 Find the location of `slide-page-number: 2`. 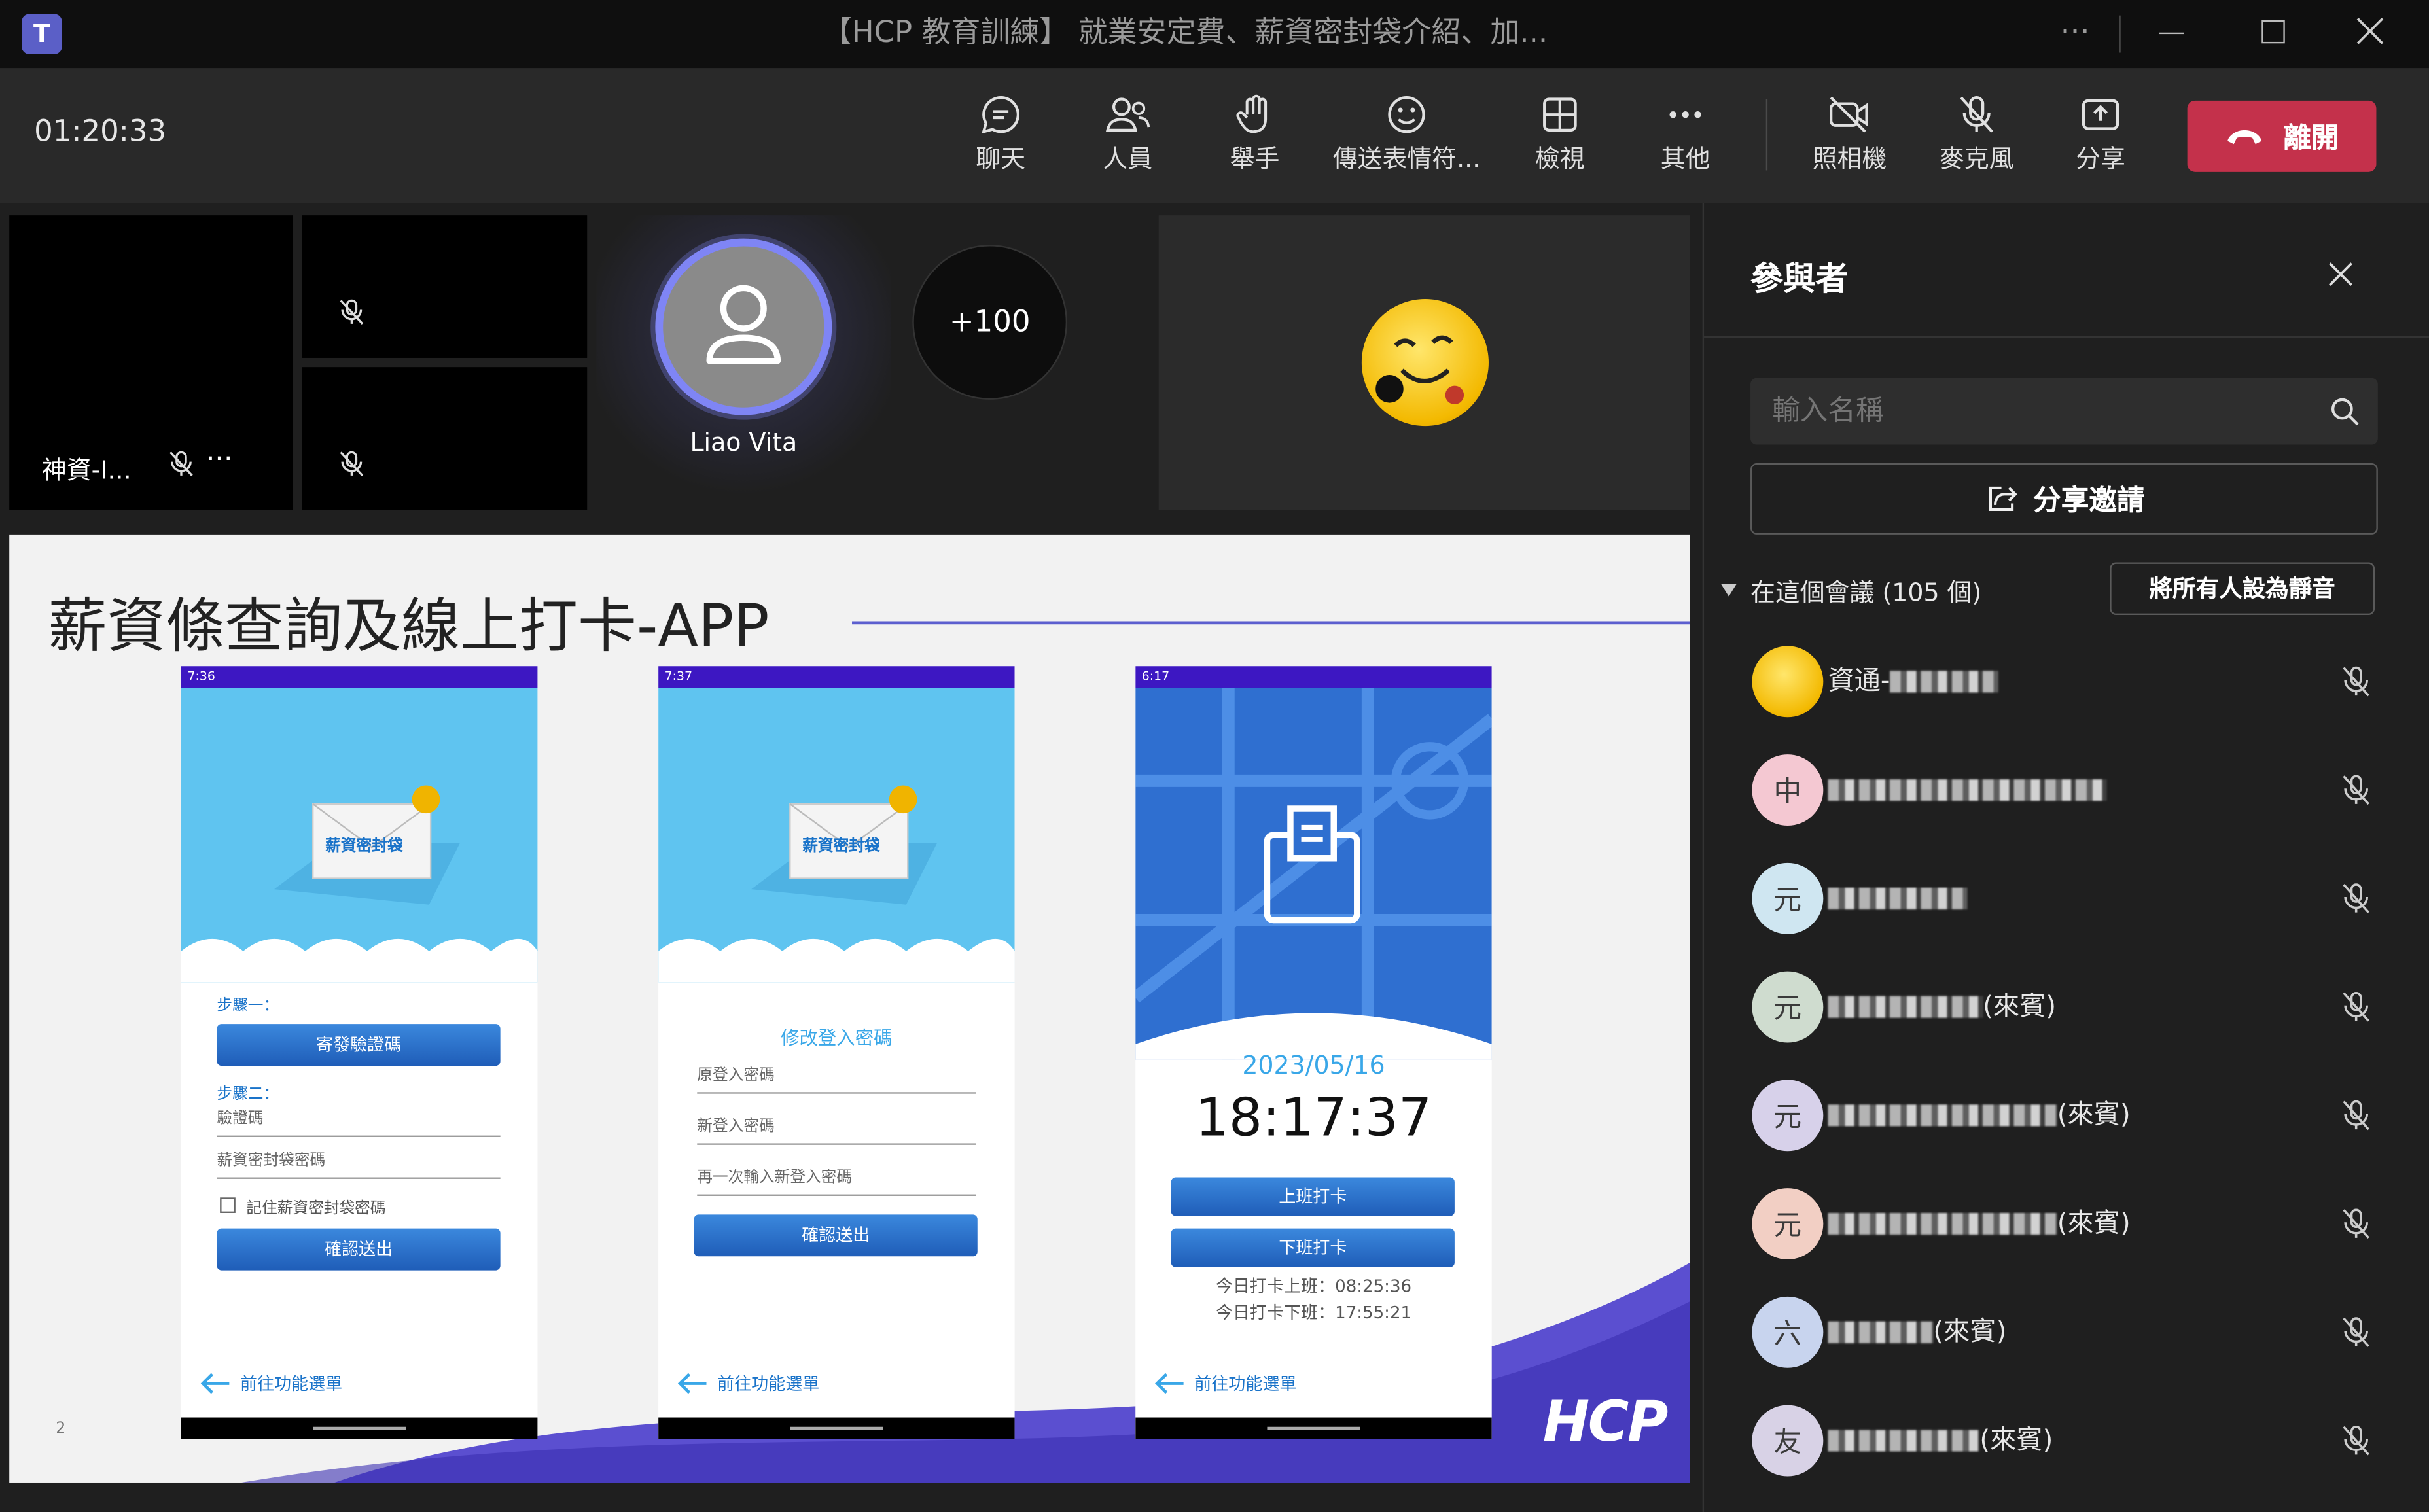

slide-page-number: 2 is located at coordinates (61, 1429).